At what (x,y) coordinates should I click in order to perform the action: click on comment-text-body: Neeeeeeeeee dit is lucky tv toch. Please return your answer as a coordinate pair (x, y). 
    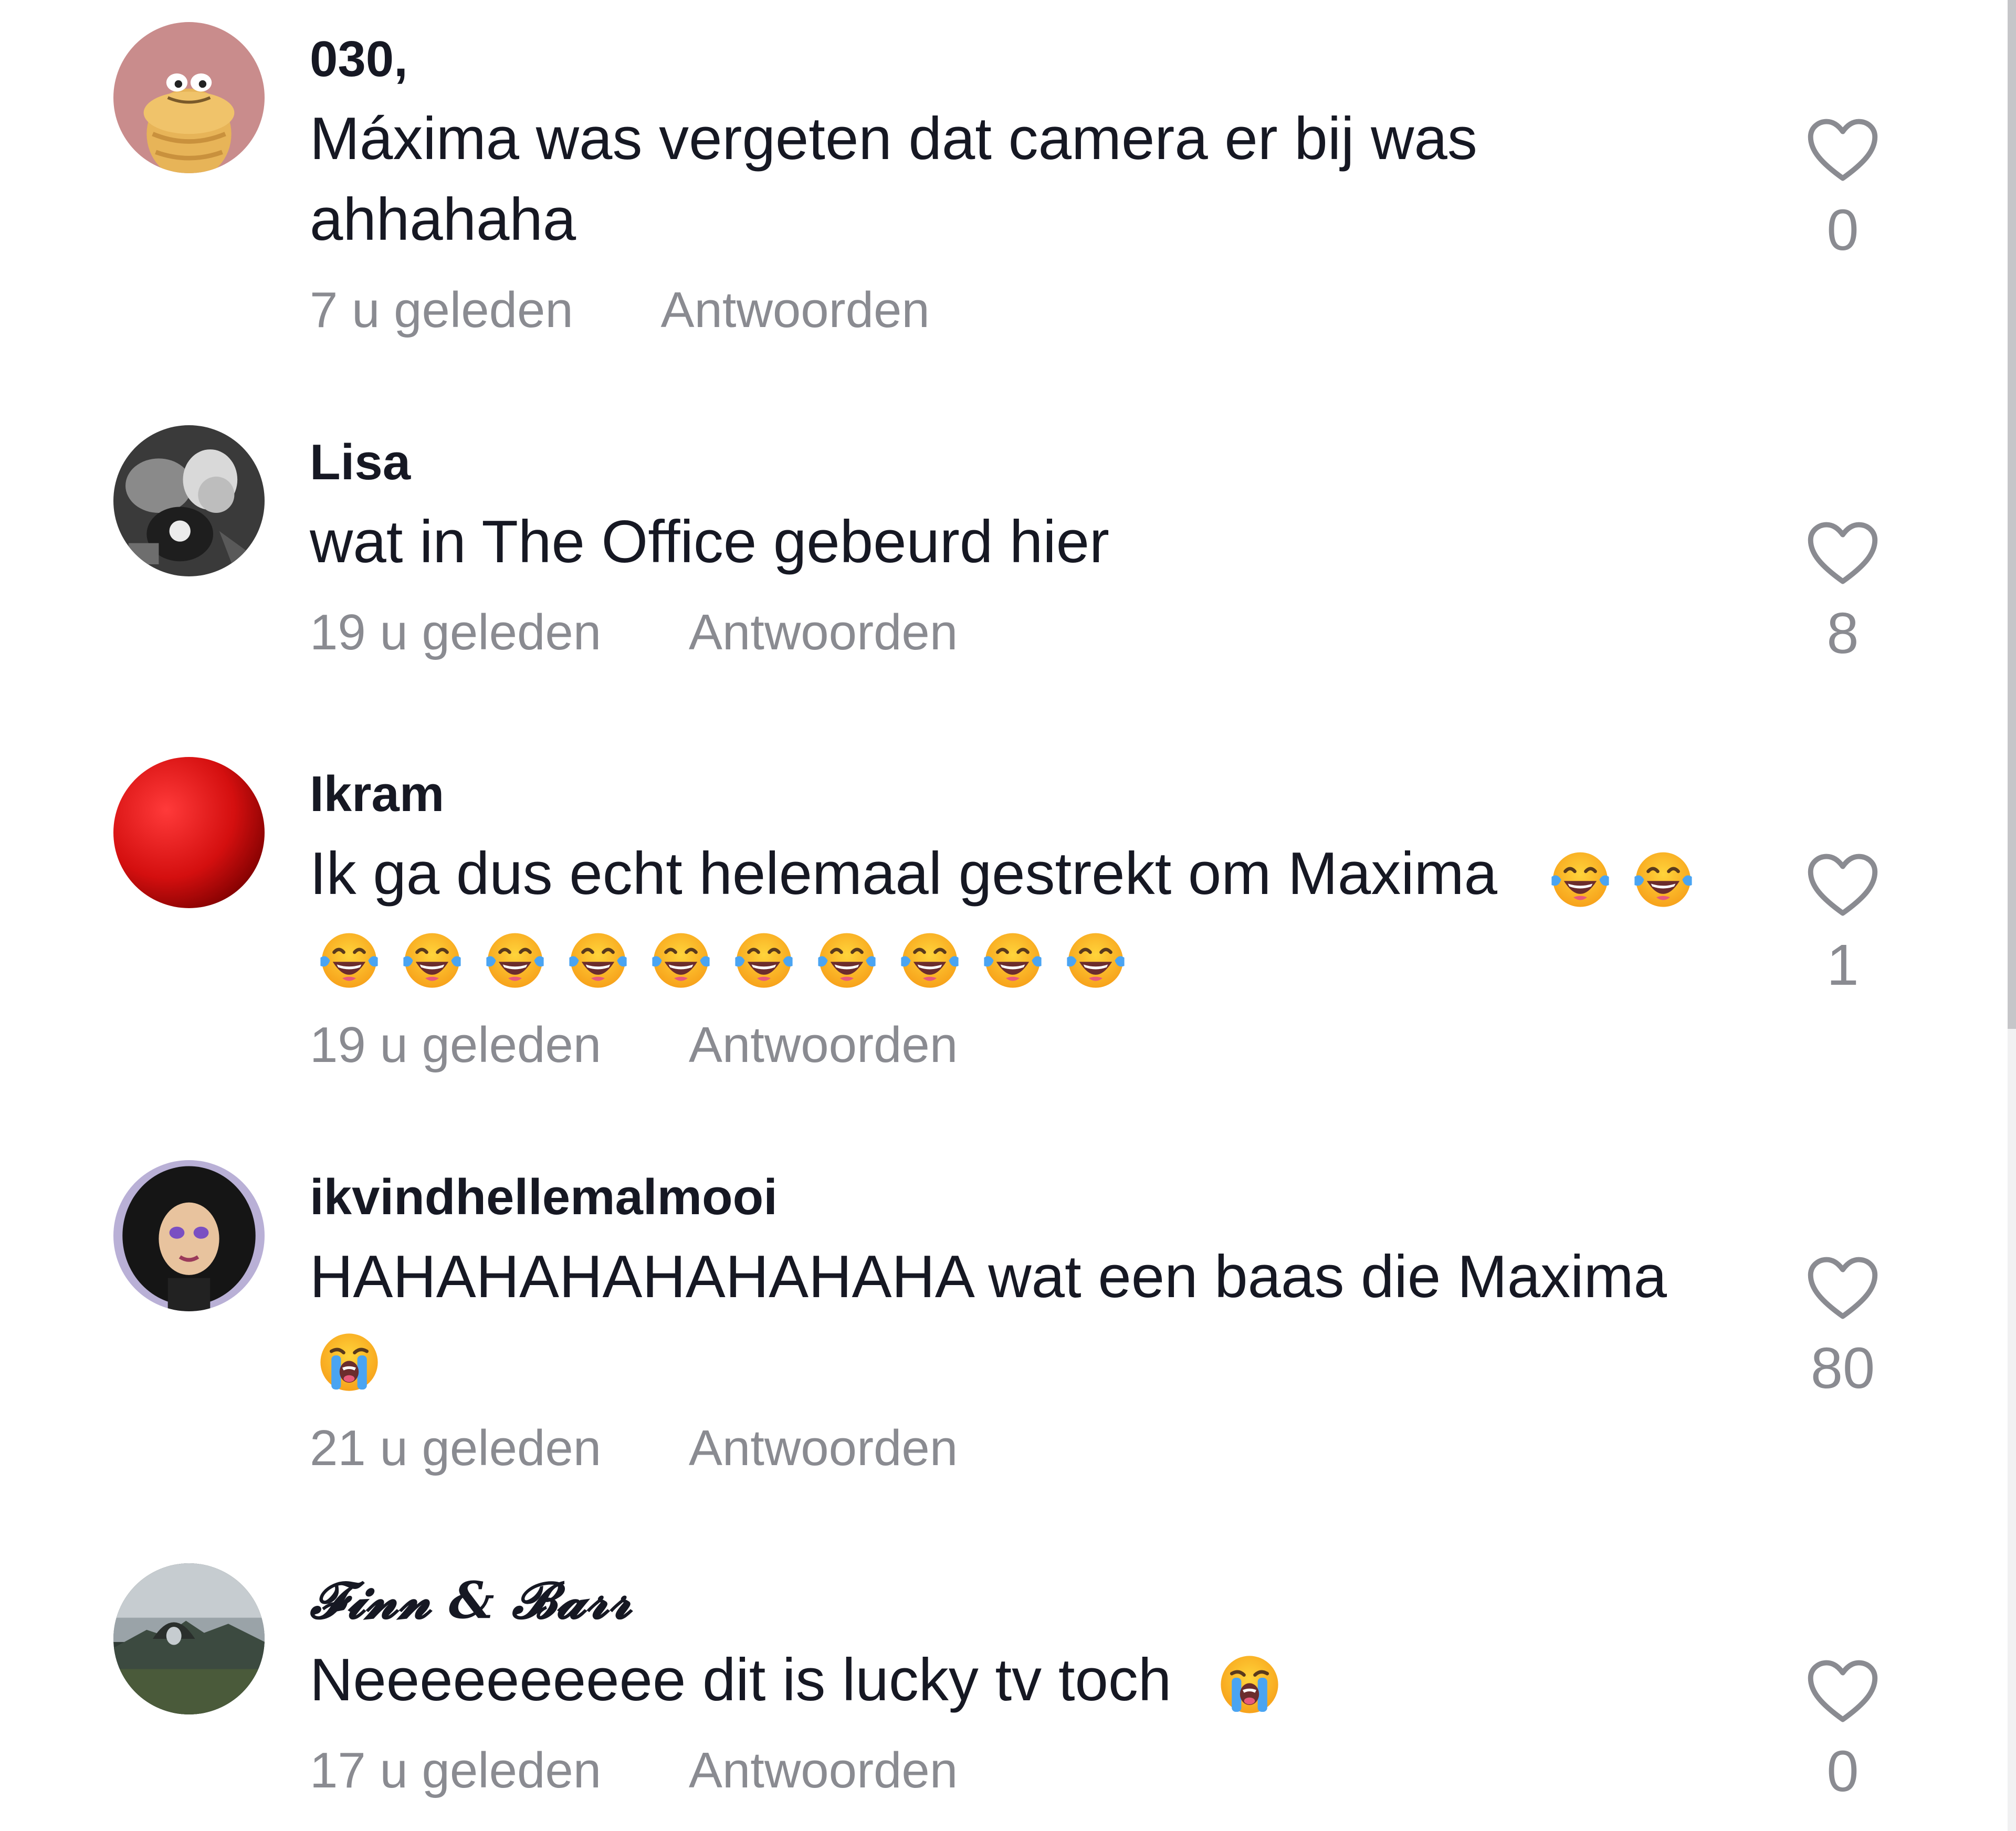
    Looking at the image, I should click on (741, 1680).